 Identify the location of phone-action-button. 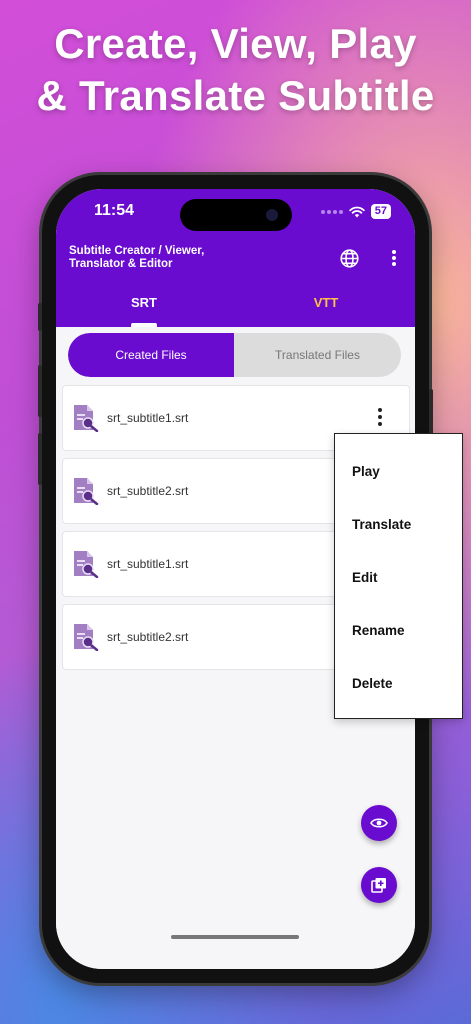
(40, 317).